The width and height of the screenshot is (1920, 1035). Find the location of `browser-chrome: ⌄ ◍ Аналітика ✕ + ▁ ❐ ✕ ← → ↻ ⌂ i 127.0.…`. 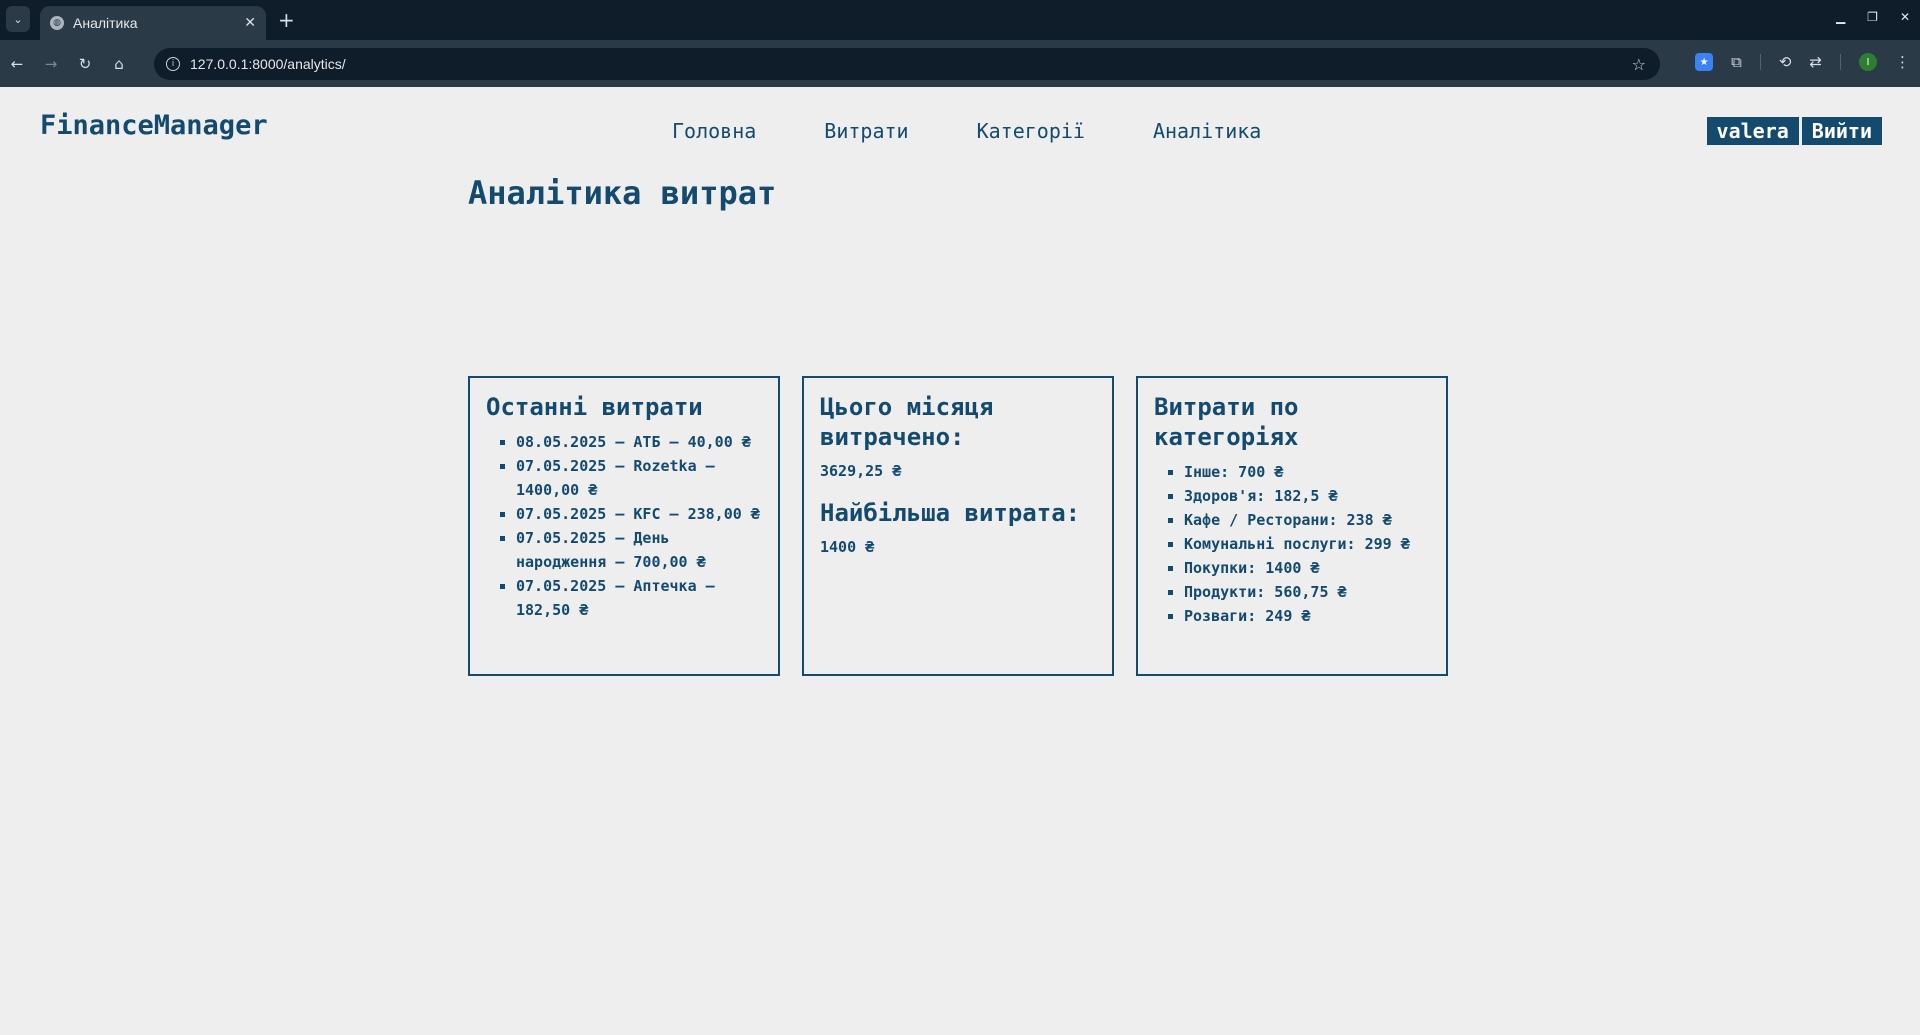

browser-chrome: ⌄ ◍ Аналітика ✕ + ▁ ❐ ✕ ← → ↻ ⌂ i 127.0.… is located at coordinates (960, 43).